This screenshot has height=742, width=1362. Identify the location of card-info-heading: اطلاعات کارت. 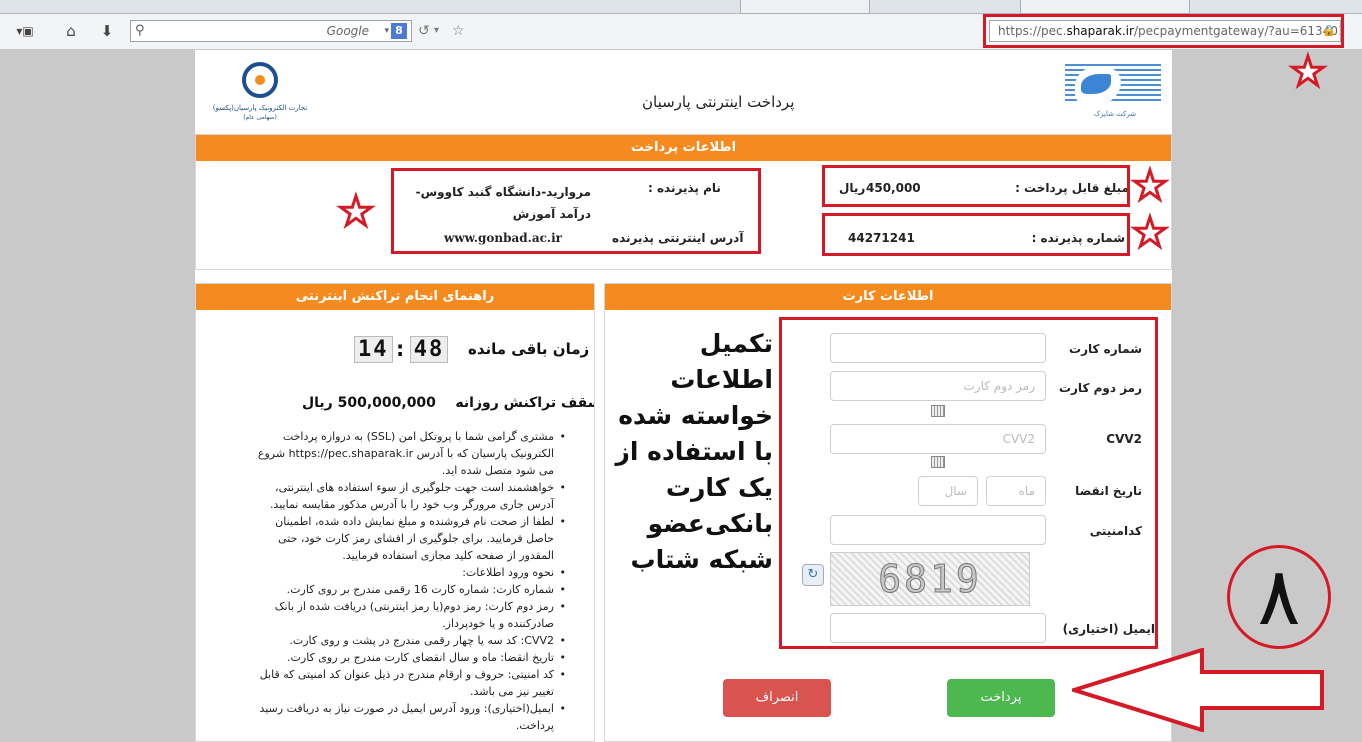
(888, 297).